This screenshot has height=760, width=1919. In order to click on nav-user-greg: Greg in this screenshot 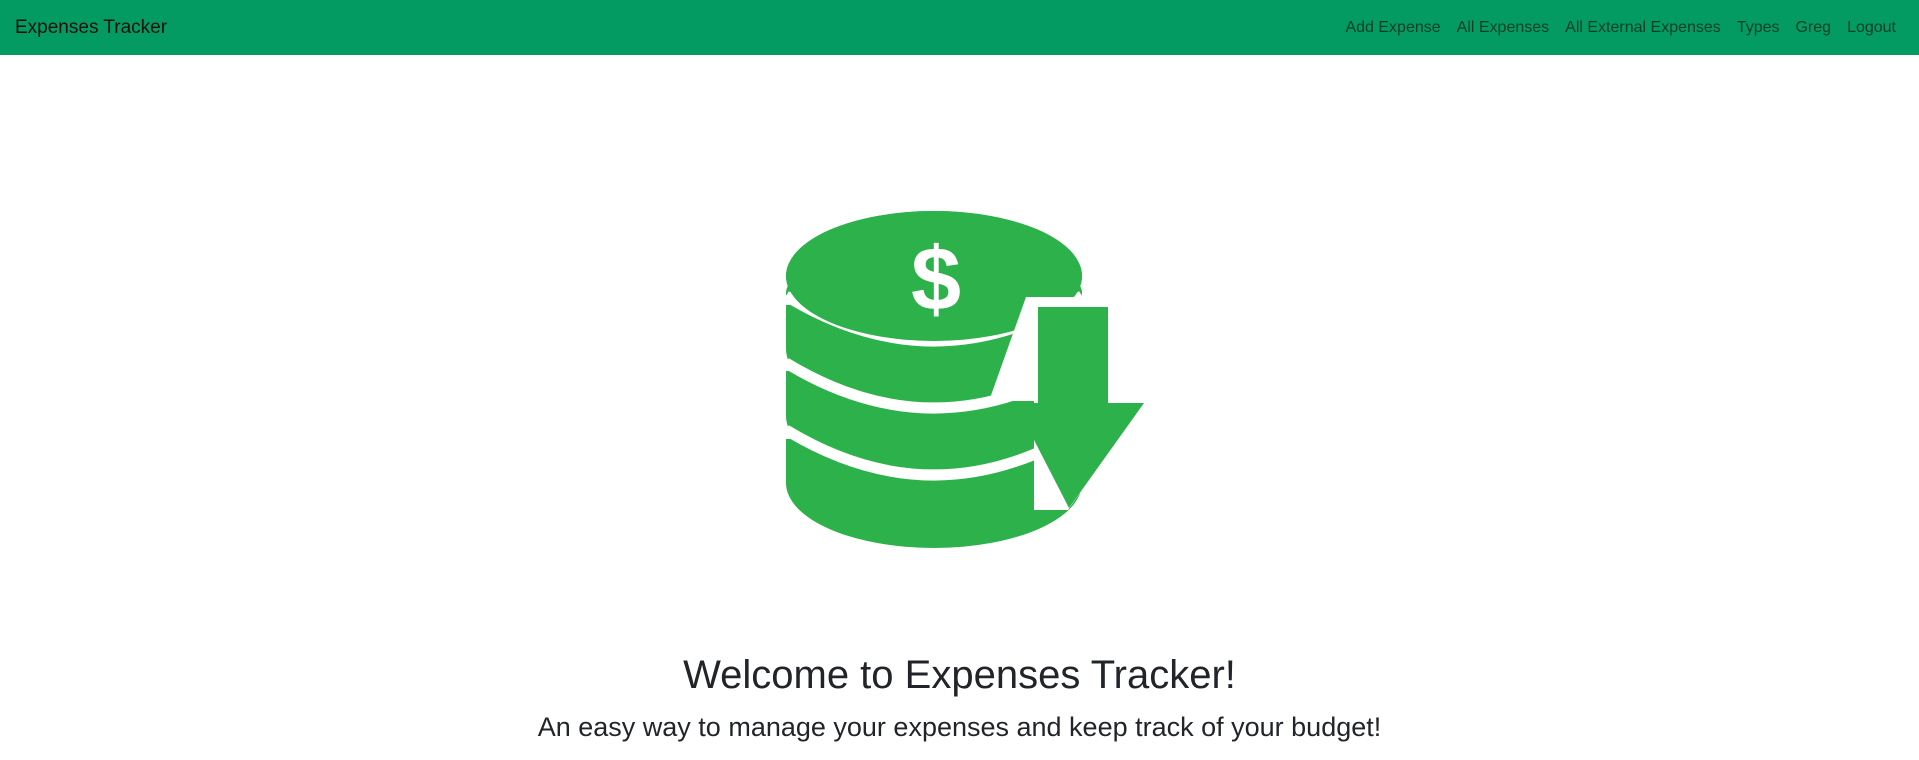, I will do `click(1813, 28)`.